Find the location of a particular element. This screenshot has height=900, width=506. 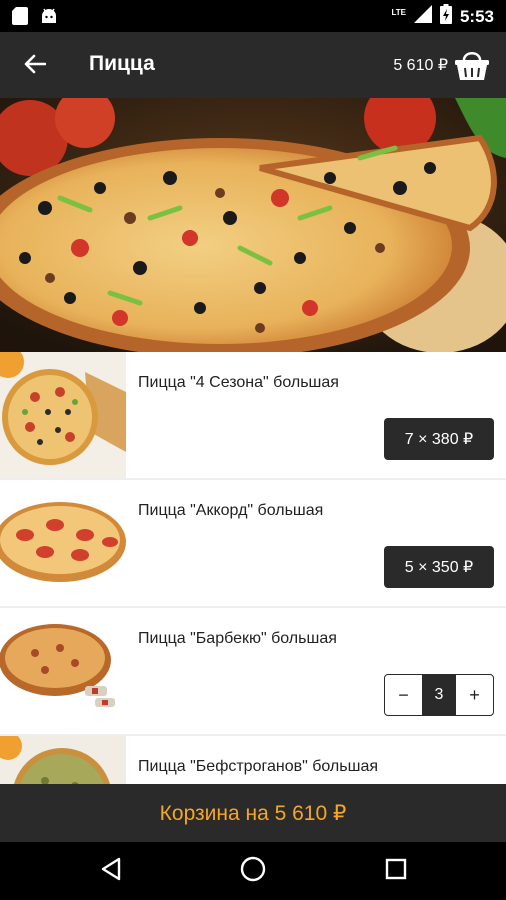

basket-icon is located at coordinates (472, 69).